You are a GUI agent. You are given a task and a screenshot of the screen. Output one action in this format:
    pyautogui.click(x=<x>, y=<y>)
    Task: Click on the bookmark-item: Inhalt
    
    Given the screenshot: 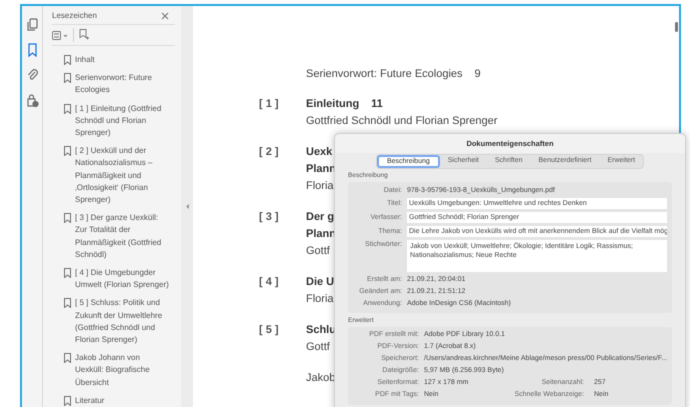 What is the action you would take?
    pyautogui.click(x=122, y=60)
    